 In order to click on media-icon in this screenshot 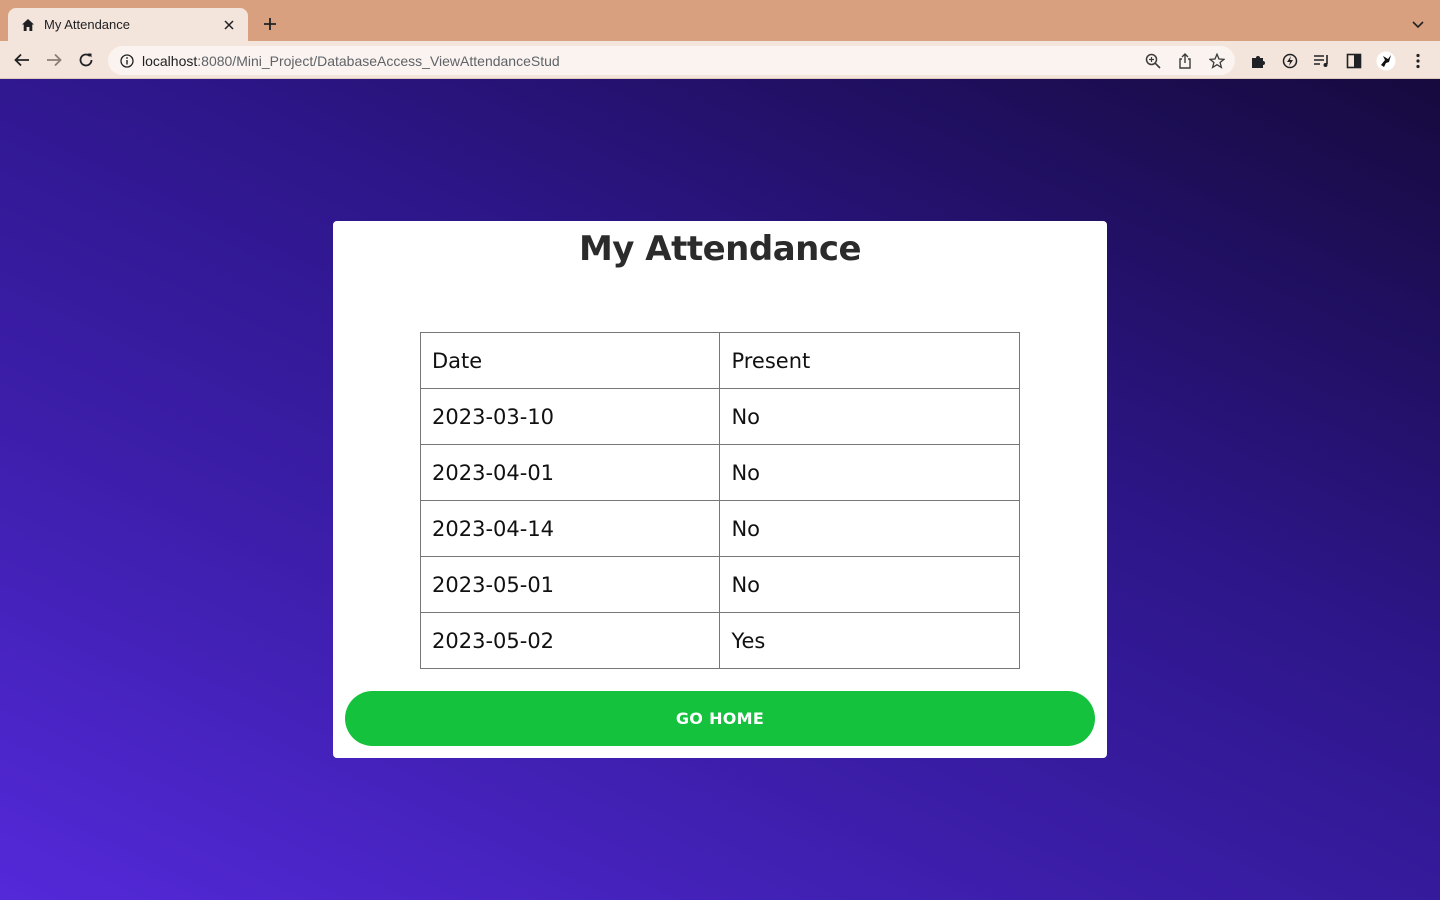, I will do `click(1322, 61)`.